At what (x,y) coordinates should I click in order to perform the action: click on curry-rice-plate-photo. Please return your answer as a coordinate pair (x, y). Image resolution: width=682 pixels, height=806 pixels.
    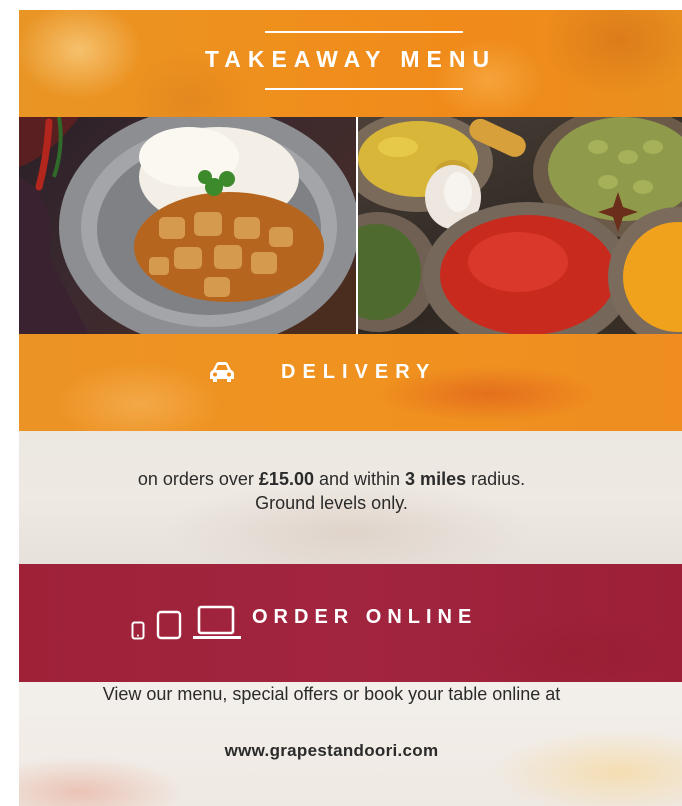
    Looking at the image, I should click on (187, 225).